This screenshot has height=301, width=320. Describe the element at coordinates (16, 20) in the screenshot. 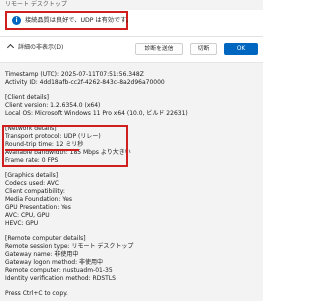

I see `info-icon: i` at that location.